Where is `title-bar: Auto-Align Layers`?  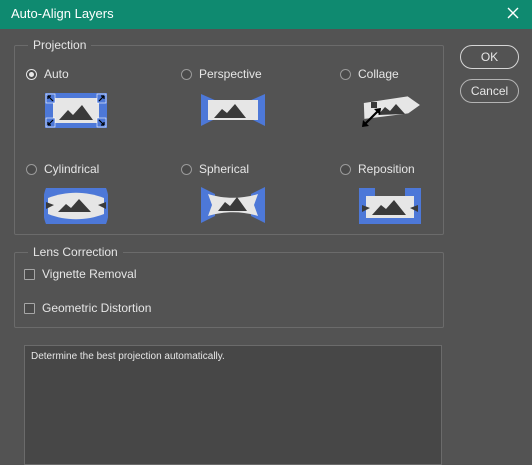 title-bar: Auto-Align Layers is located at coordinates (266, 14).